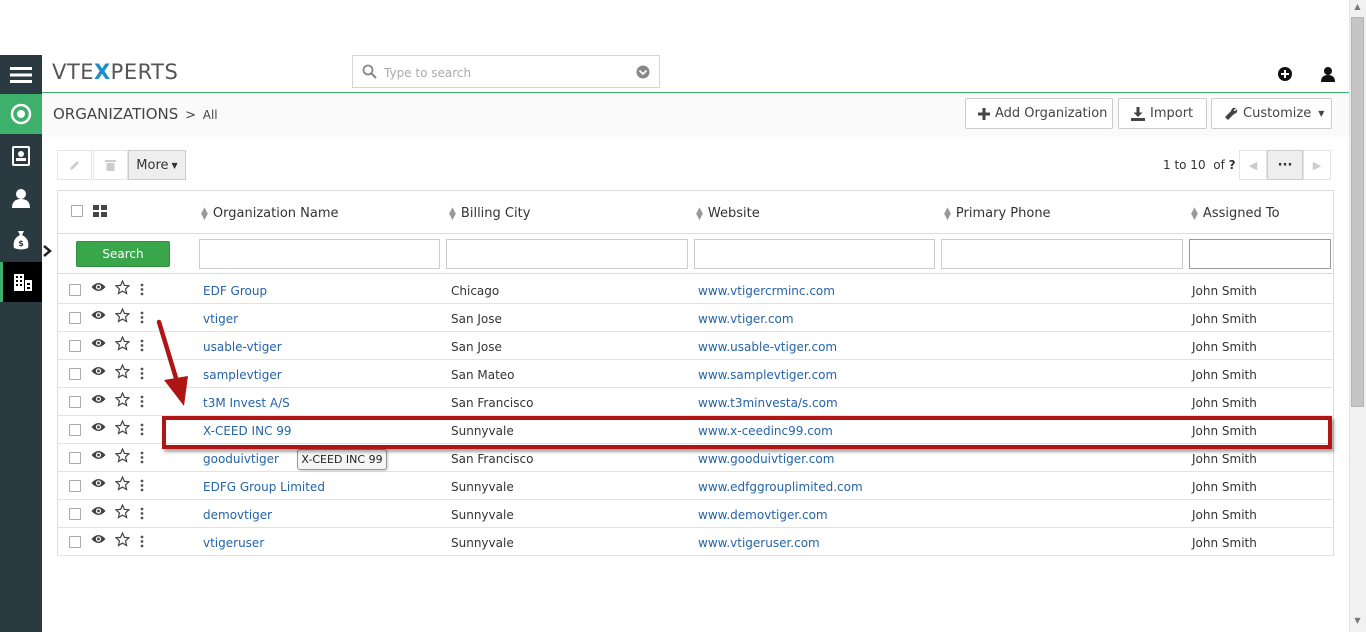  I want to click on app-logo: VTEXPERTS, so click(115, 72).